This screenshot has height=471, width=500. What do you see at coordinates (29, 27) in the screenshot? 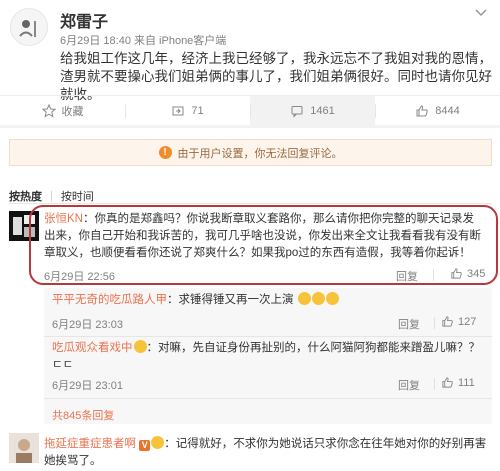
I see `author-avatar` at bounding box center [29, 27].